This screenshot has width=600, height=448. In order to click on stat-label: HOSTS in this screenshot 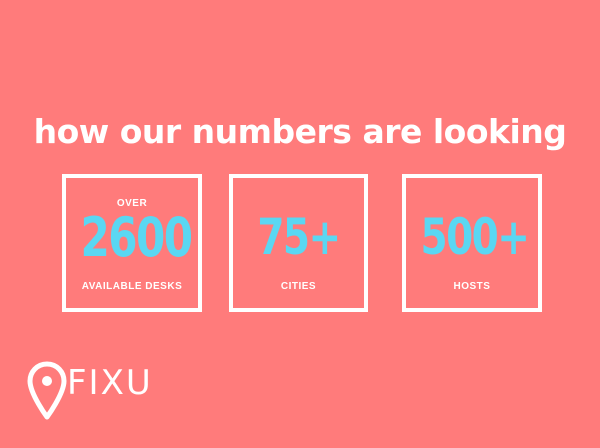, I will do `click(472, 286)`.